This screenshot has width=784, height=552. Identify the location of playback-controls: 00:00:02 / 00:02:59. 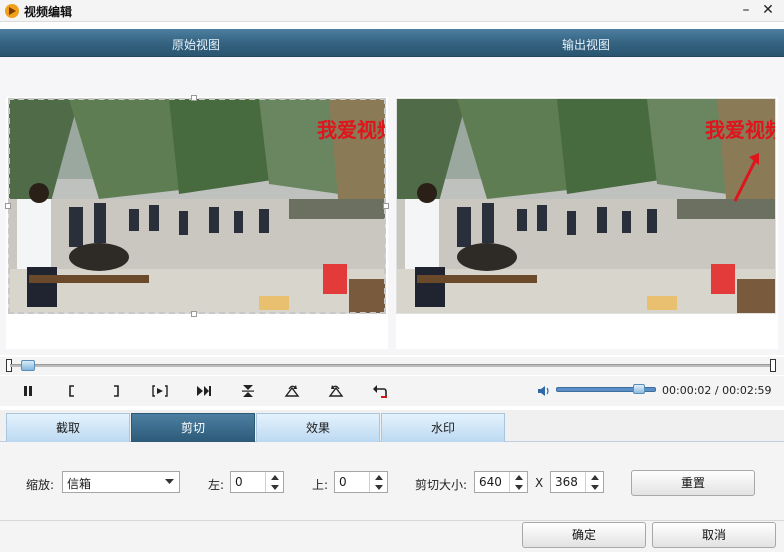
(392, 391).